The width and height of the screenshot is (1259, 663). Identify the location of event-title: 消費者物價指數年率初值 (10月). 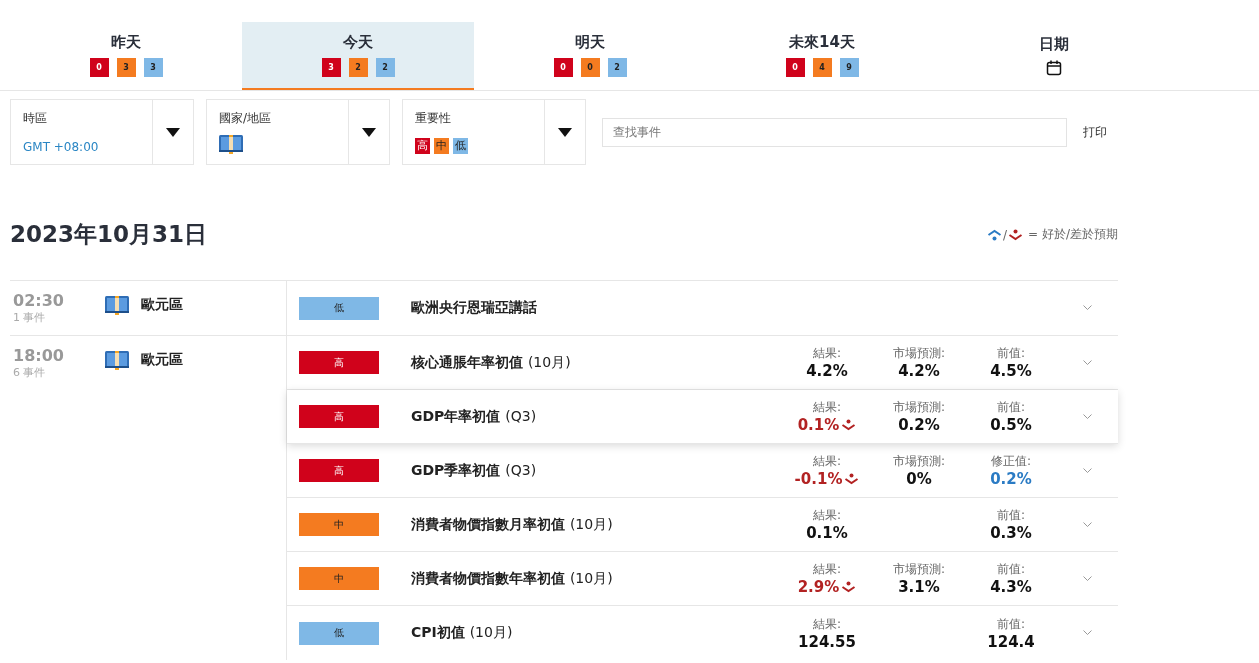
(512, 578).